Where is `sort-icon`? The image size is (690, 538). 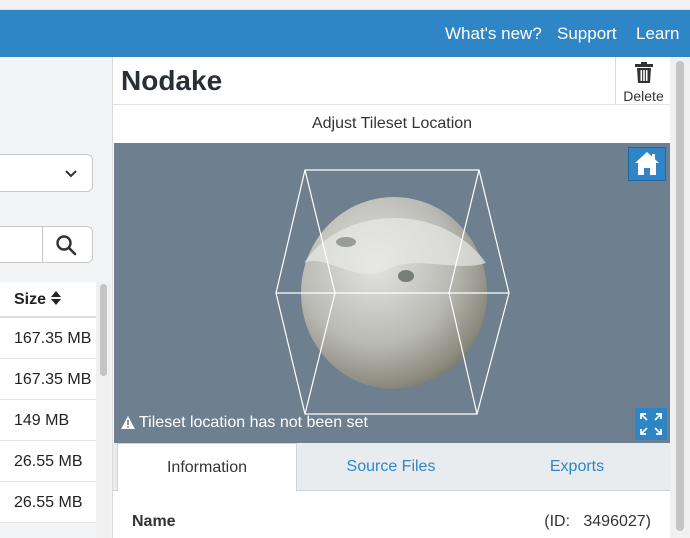
sort-icon is located at coordinates (56, 298).